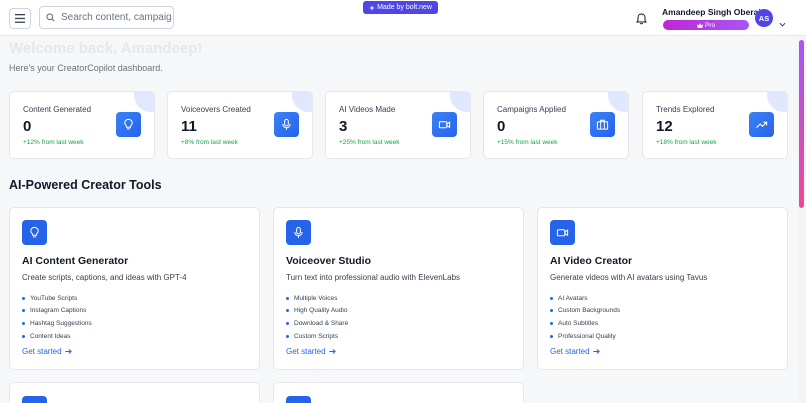  What do you see at coordinates (685, 109) in the screenshot?
I see `stat-title: Trends Explored` at bounding box center [685, 109].